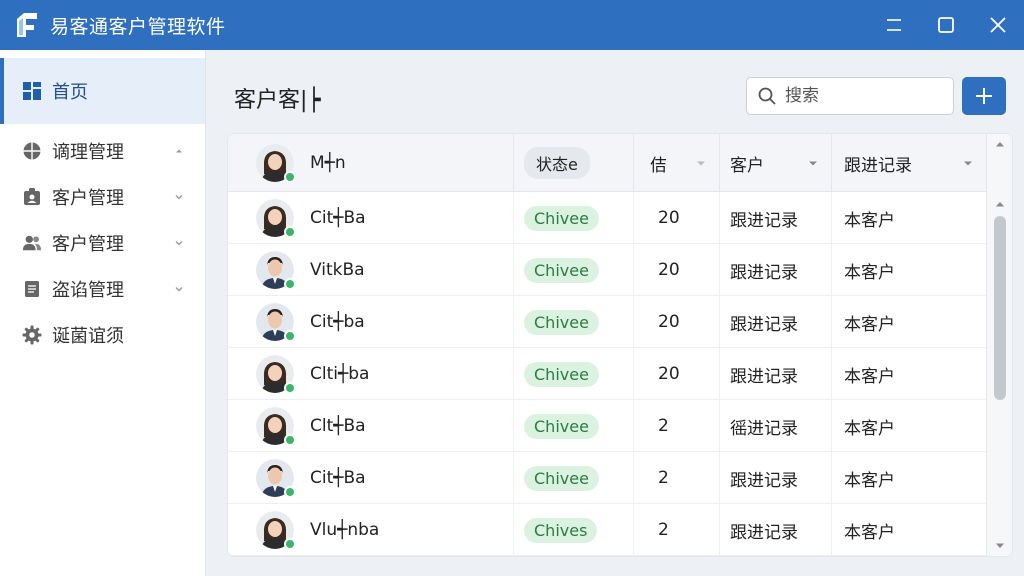 Image resolution: width=1024 pixels, height=576 pixels. Describe the element at coordinates (658, 165) in the screenshot. I see `column-header-label: 佶` at that location.